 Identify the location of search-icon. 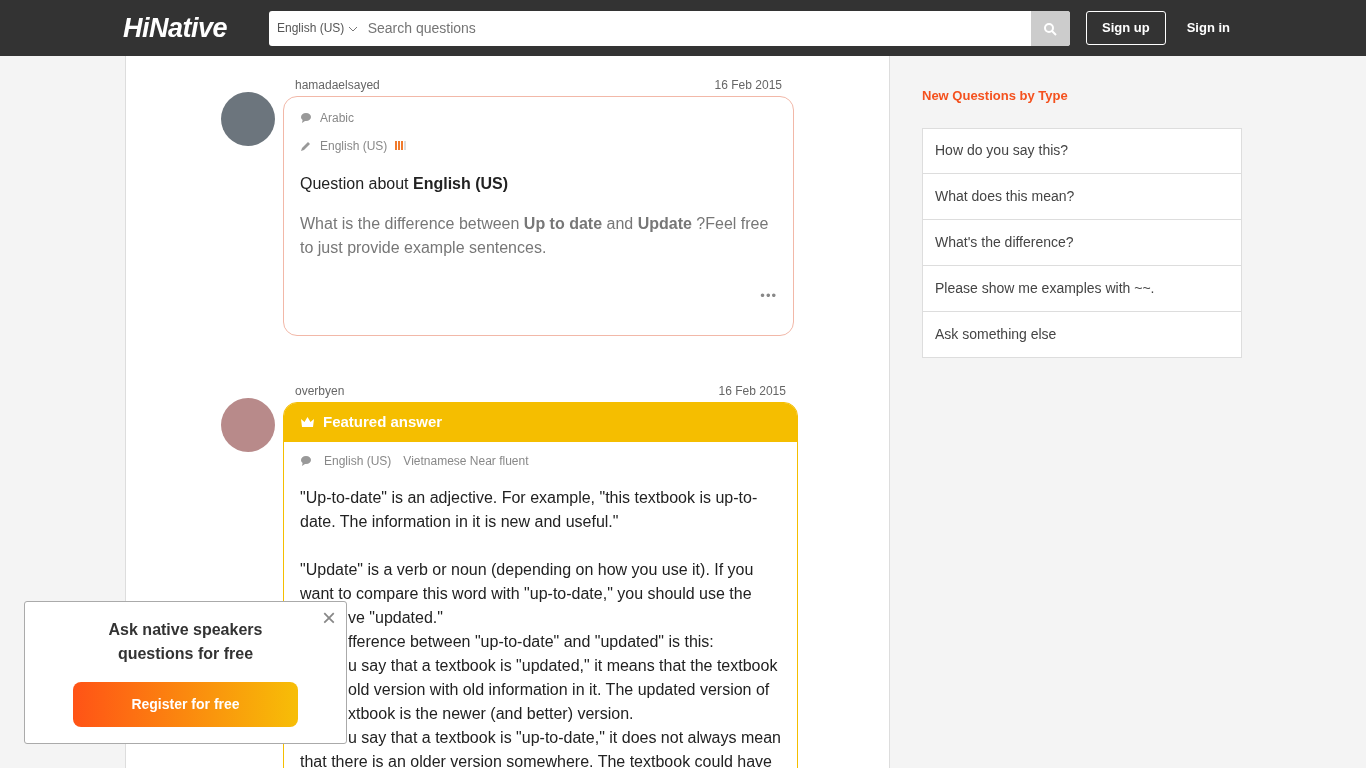
(1050, 28).